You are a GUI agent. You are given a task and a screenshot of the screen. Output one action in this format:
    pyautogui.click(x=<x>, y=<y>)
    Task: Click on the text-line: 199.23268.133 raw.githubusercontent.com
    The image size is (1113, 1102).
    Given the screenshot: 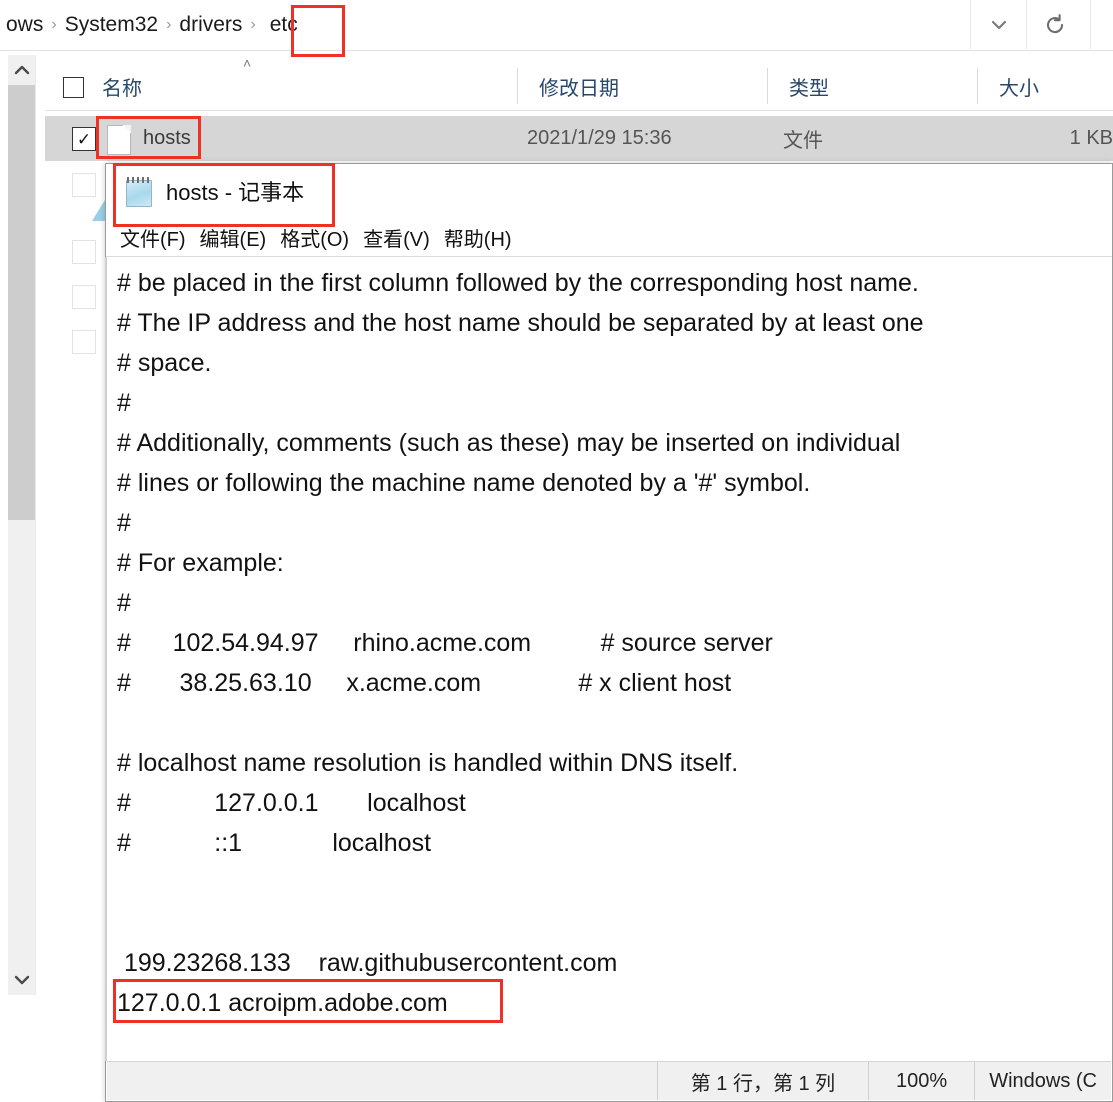 What is the action you would take?
    pyautogui.click(x=367, y=963)
    